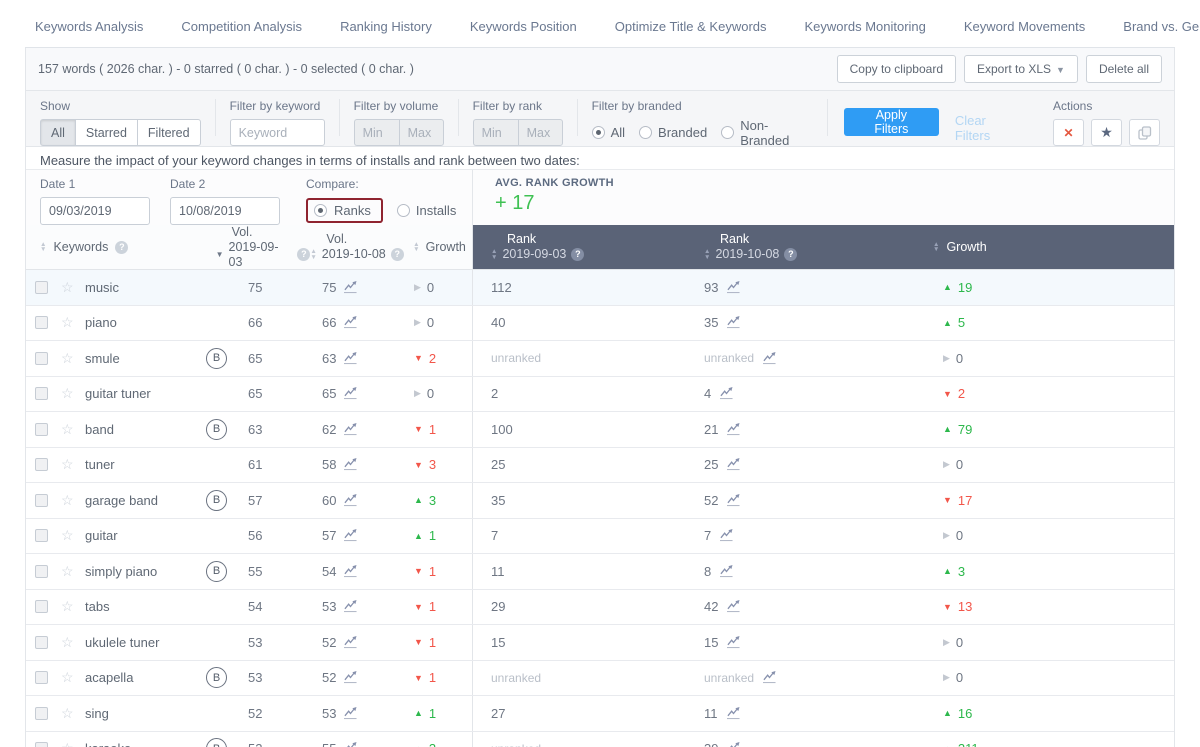 The image size is (1200, 747). I want to click on export-xls-button: Export to XLS ▼, so click(1021, 69).